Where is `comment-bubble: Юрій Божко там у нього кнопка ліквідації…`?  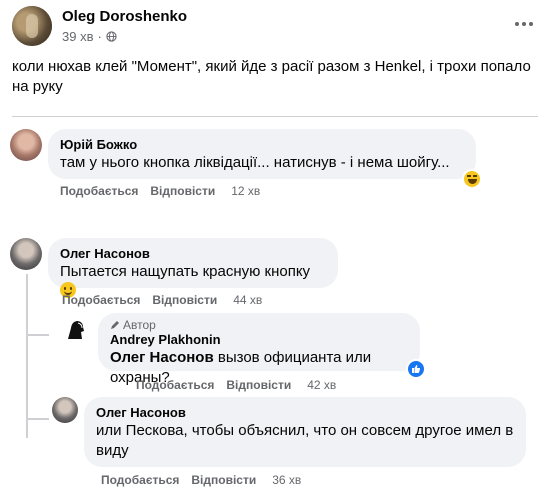
comment-bubble: Юрій Божко там у нього кнопка ліквідації… is located at coordinates (265, 159).